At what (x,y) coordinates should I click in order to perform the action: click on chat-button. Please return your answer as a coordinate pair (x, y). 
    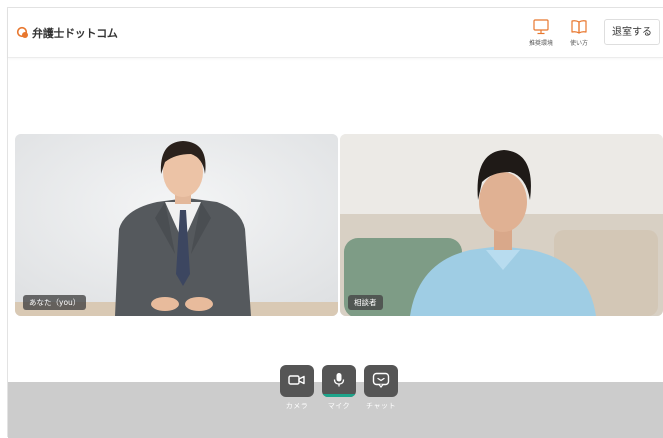
    Looking at the image, I should click on (381, 381).